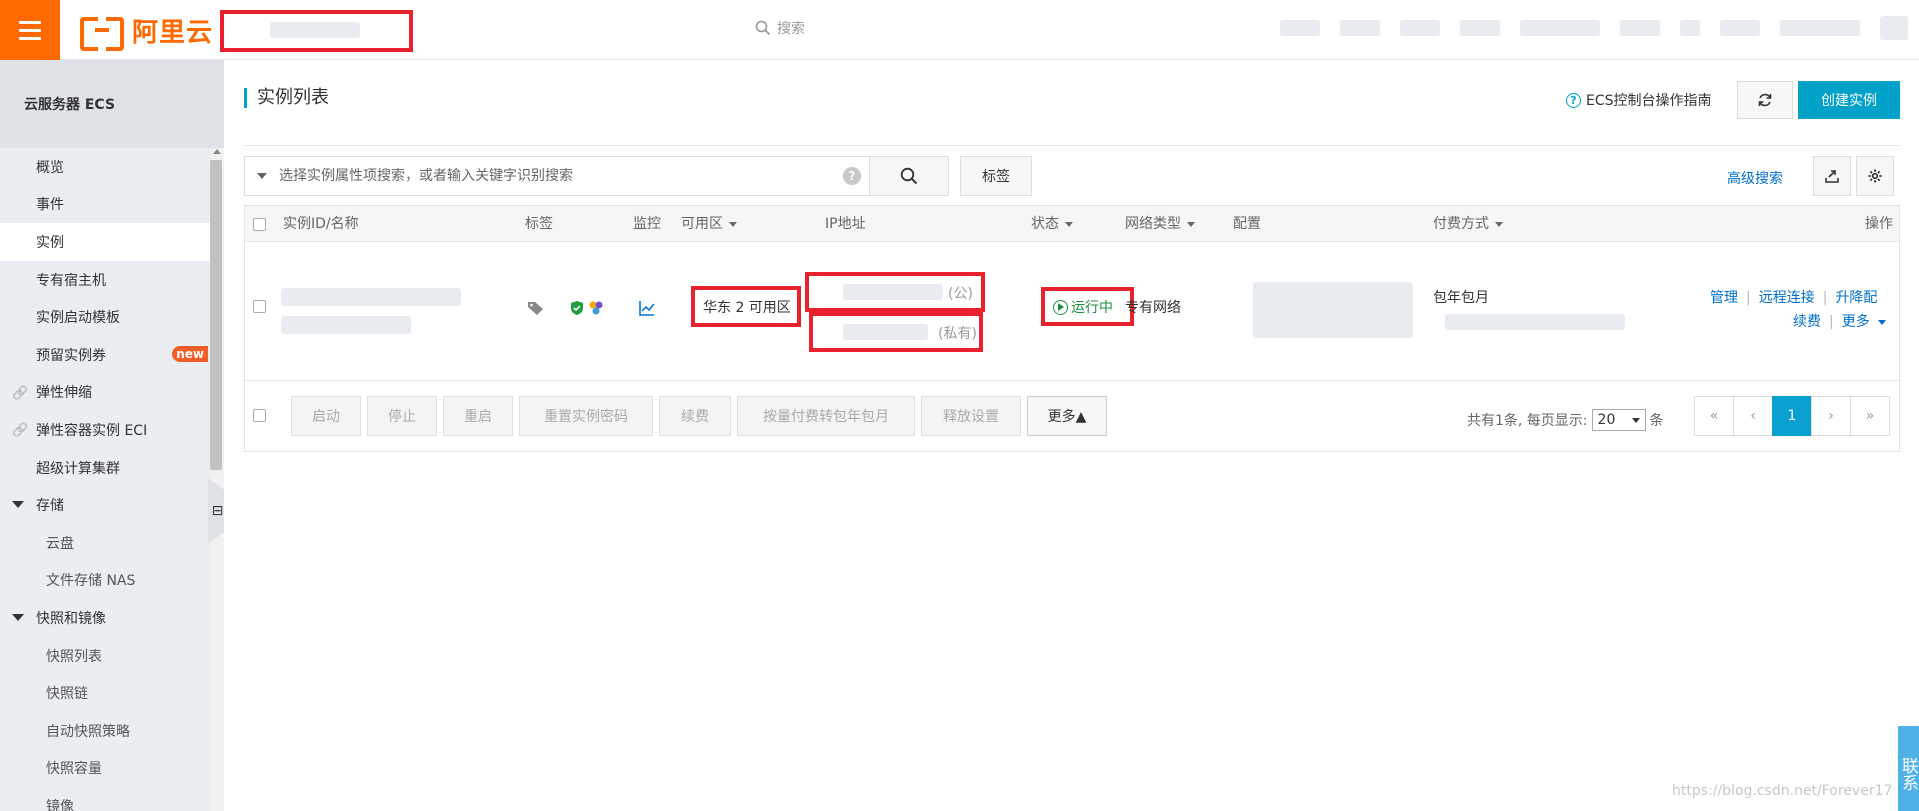 The width and height of the screenshot is (1919, 811). Describe the element at coordinates (1879, 224) in the screenshot. I see `col-actions: 操作` at that location.